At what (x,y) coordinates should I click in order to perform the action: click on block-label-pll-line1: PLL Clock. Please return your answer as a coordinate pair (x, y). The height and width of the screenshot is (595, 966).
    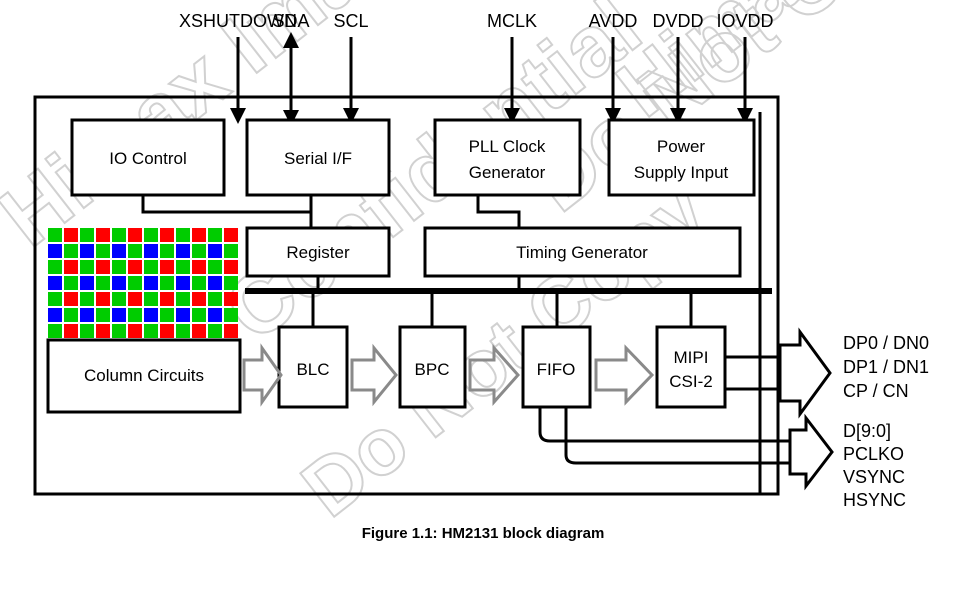
    Looking at the image, I should click on (507, 146).